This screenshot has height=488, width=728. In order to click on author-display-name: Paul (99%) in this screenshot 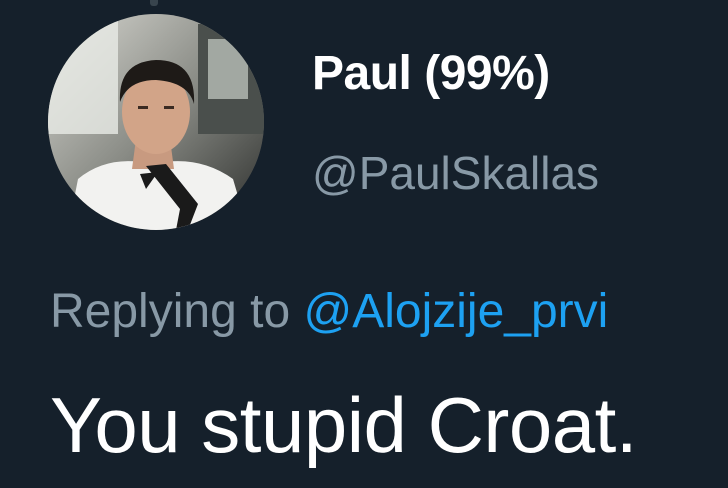, I will do `click(431, 73)`.